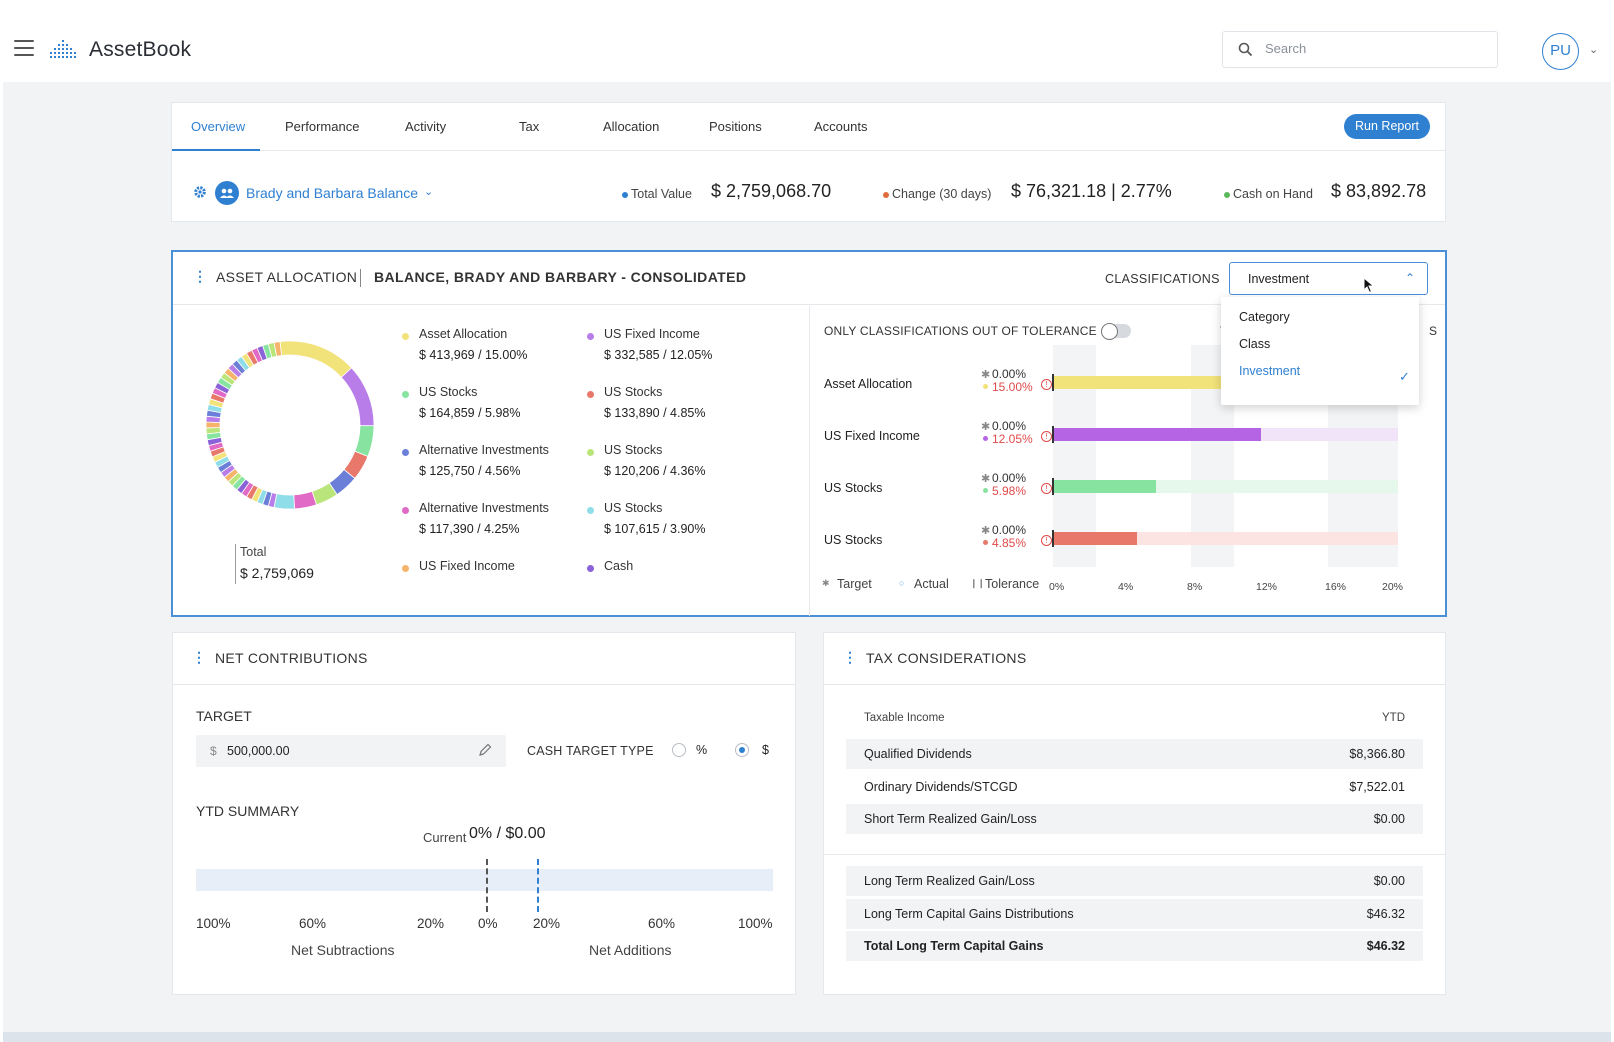 The image size is (1614, 1042). I want to click on tab-accounts: Accounts, so click(840, 126).